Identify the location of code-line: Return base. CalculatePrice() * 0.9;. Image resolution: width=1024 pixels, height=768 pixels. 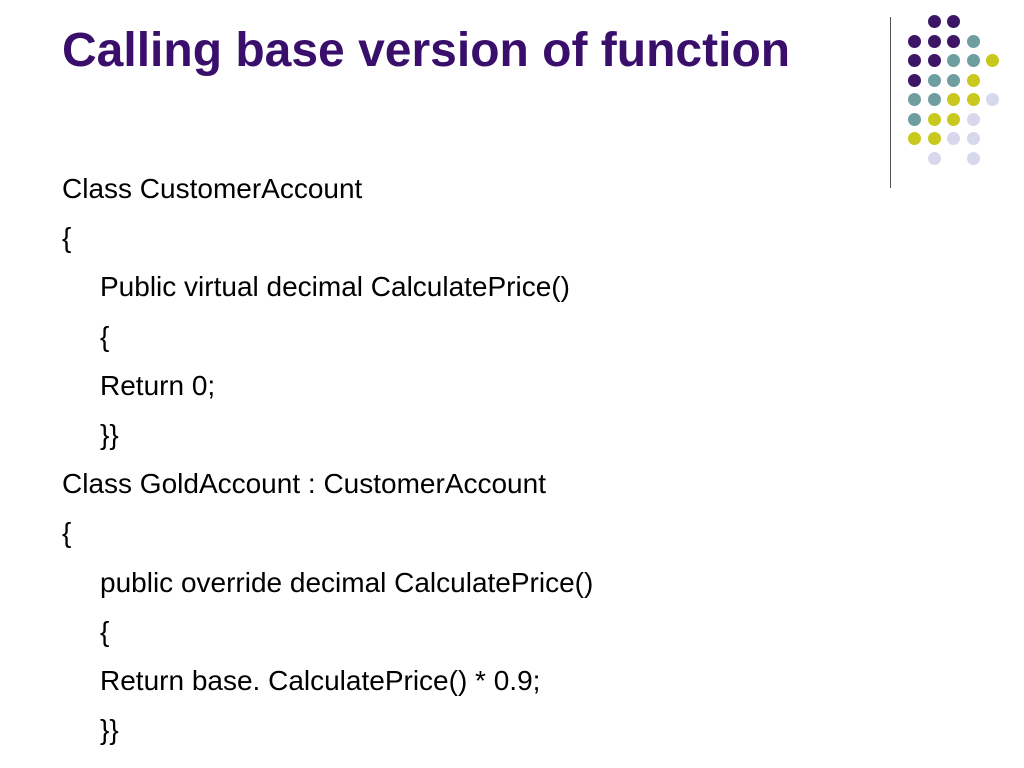
(320, 680).